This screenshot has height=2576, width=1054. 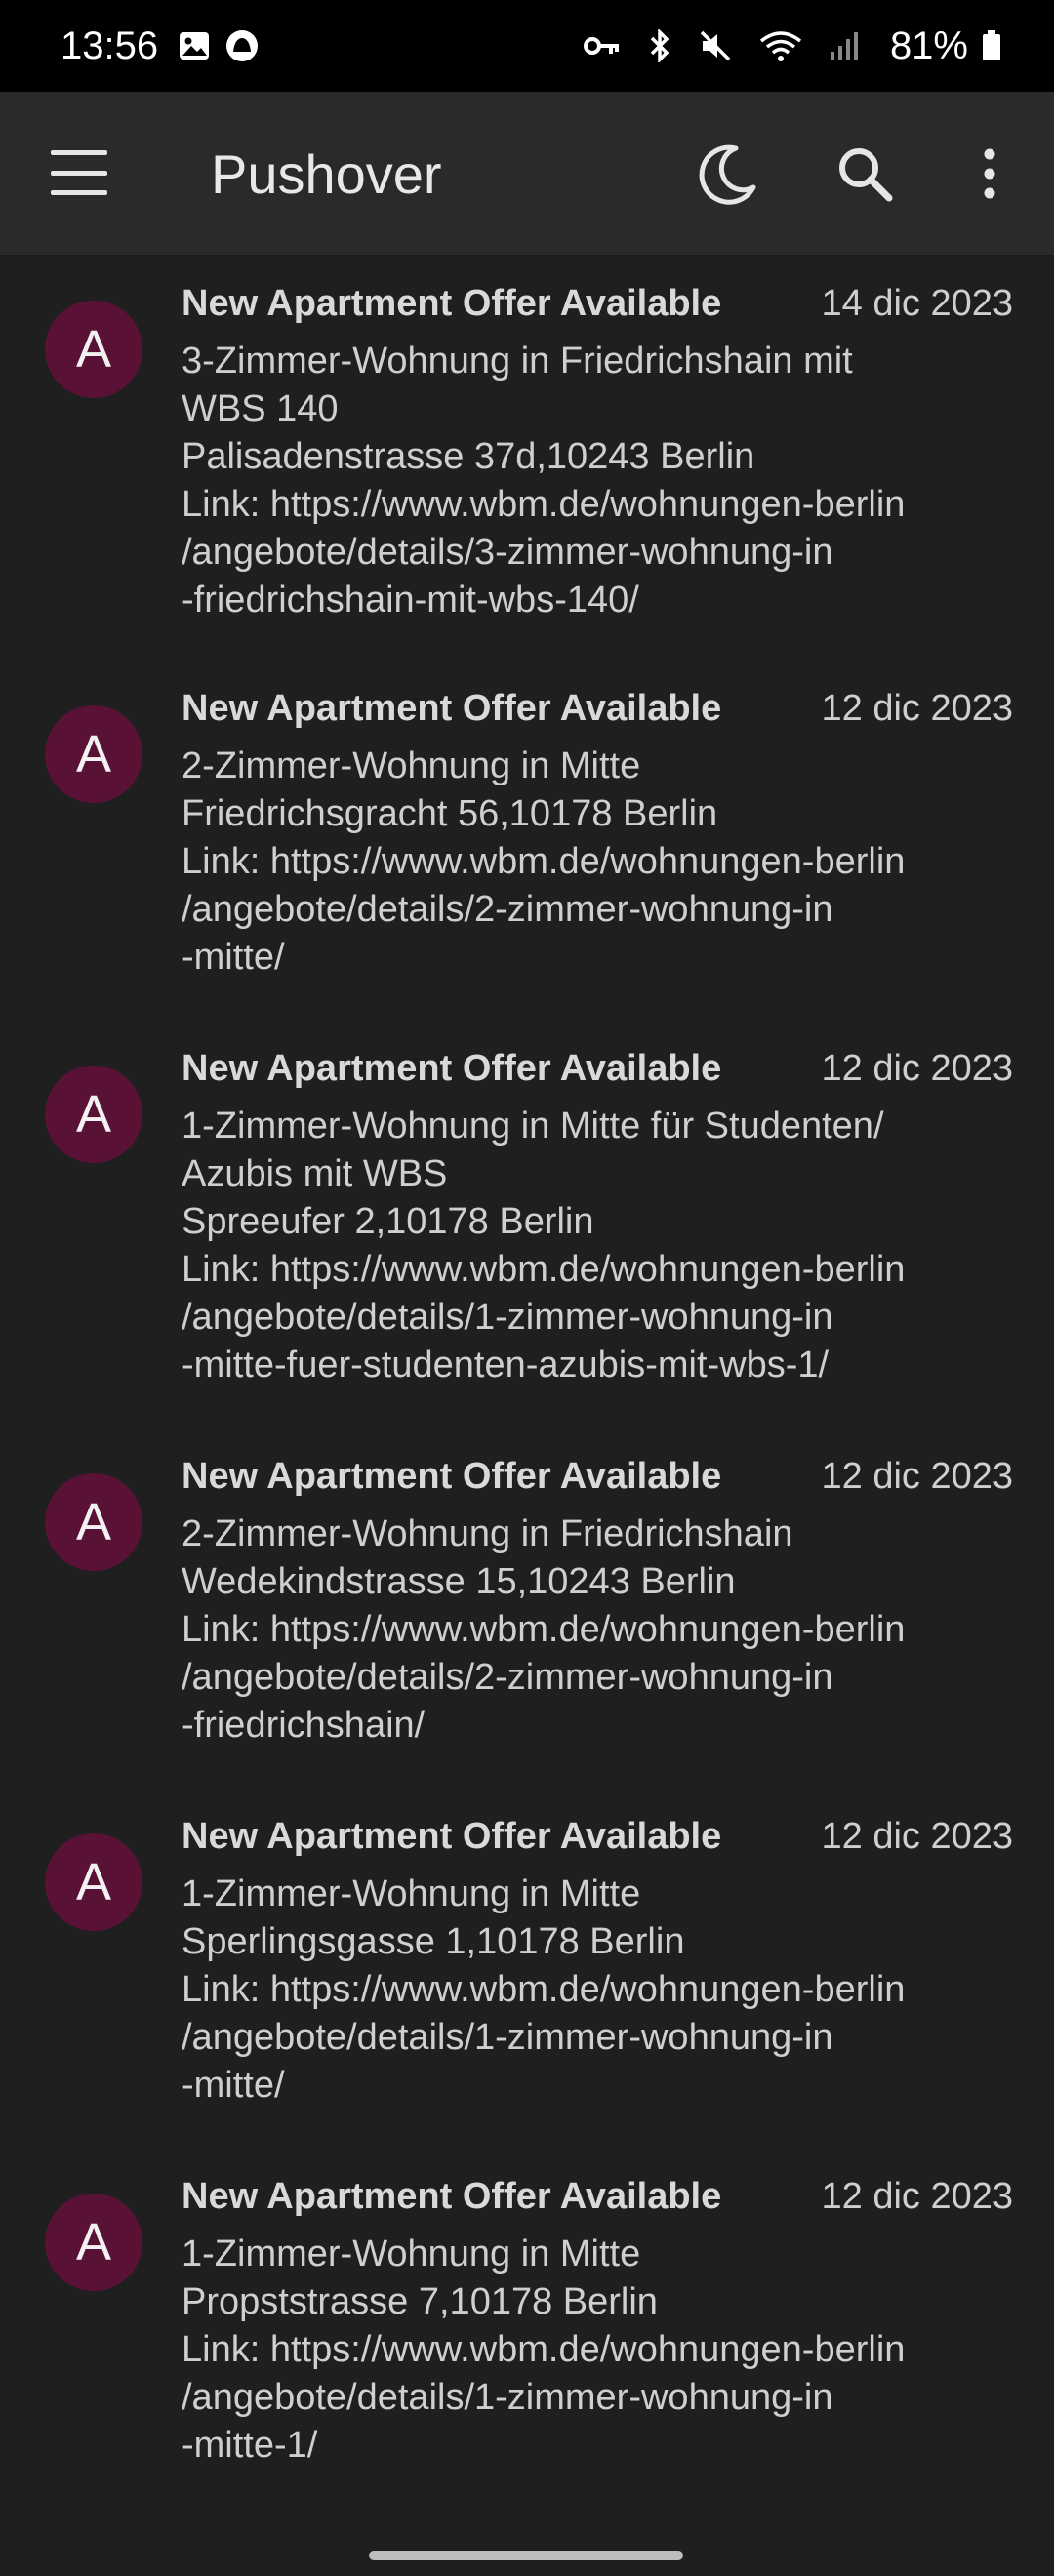 I want to click on message-link: -mitte-1/, so click(x=602, y=2446).